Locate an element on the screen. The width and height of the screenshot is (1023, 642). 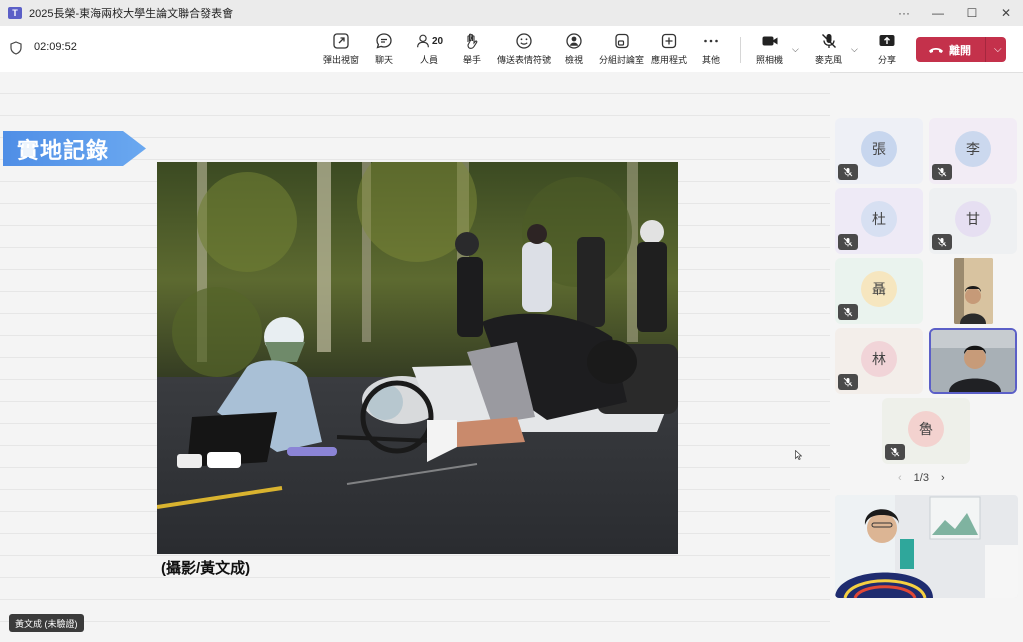
participant-avatar: 張 is located at coordinates (879, 149).